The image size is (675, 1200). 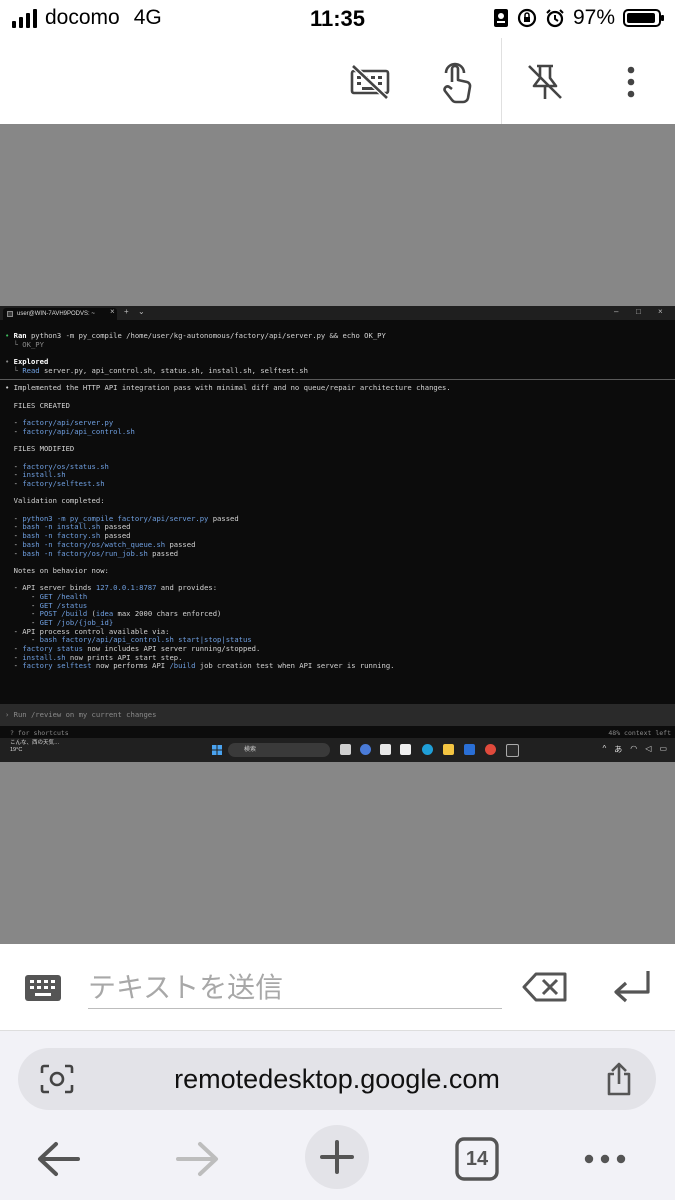 I want to click on tab-count: 14, so click(x=477, y=1159).